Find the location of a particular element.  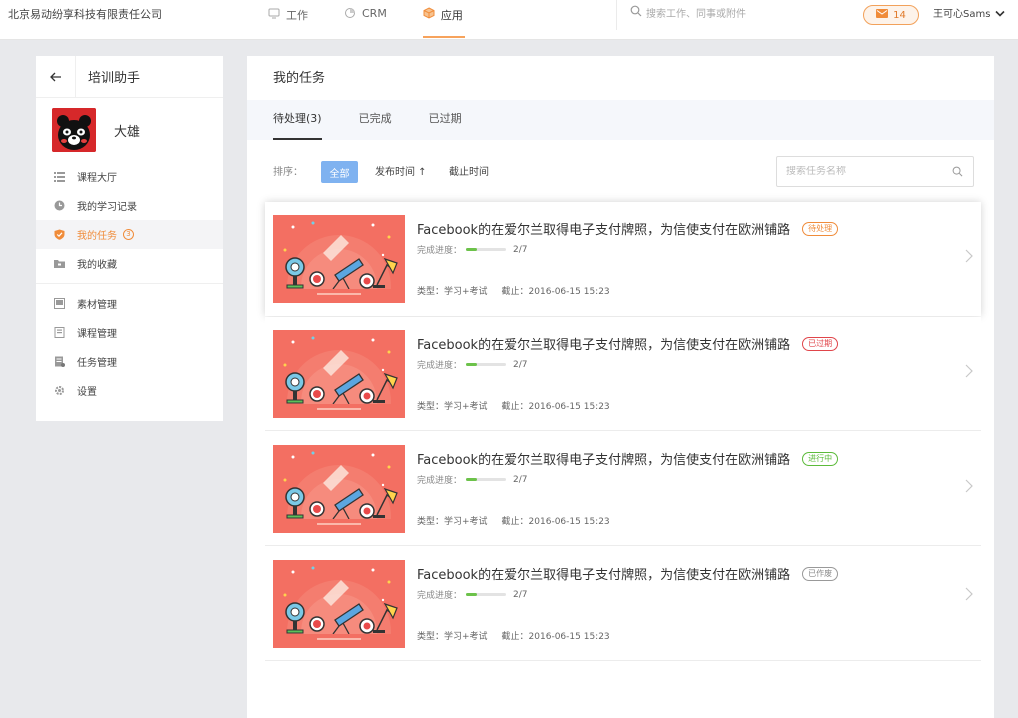

clock-icon is located at coordinates (59, 205).